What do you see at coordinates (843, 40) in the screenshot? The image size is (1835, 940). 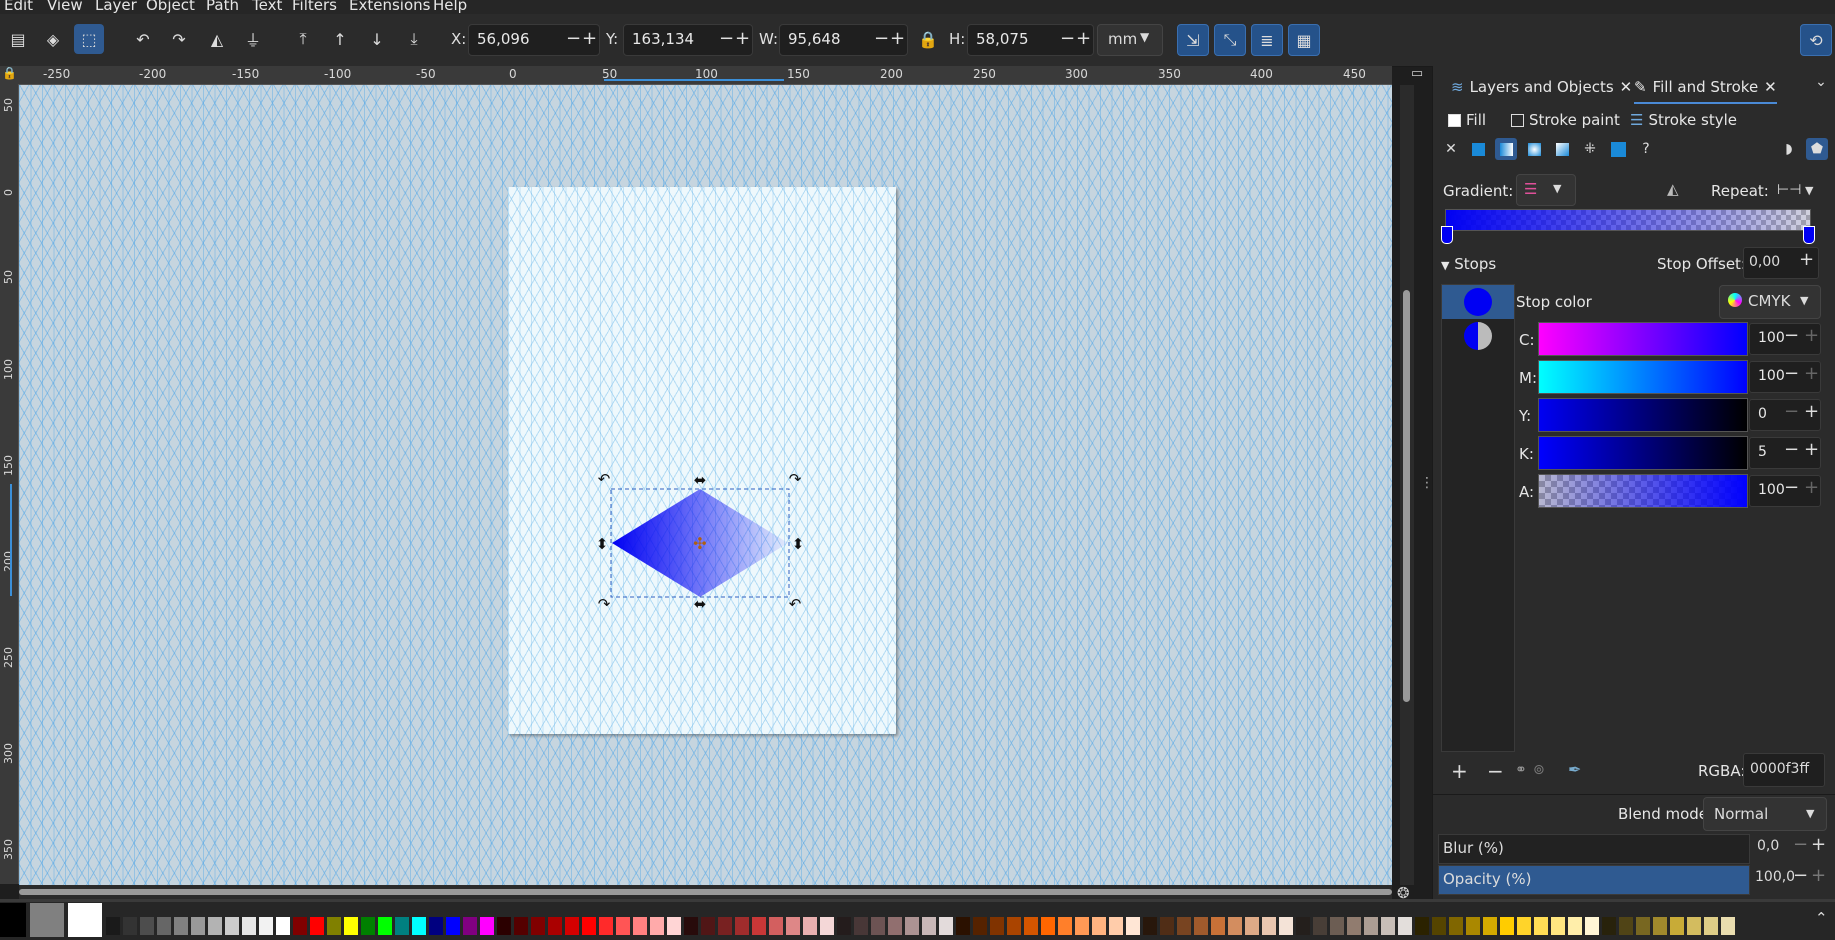 I see `w-field: 95,648 − +` at bounding box center [843, 40].